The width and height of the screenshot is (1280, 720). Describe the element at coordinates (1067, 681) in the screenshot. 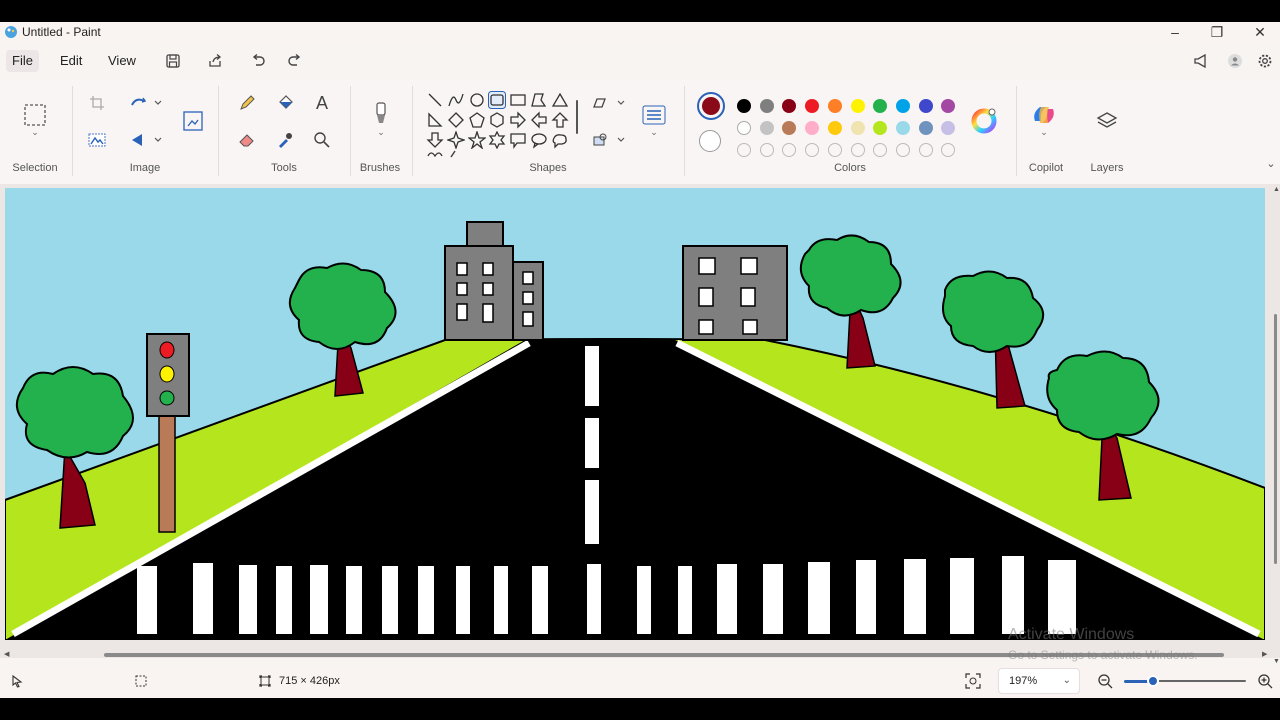

I see `zoom-dropdown-chevron-icon: ⌄` at that location.